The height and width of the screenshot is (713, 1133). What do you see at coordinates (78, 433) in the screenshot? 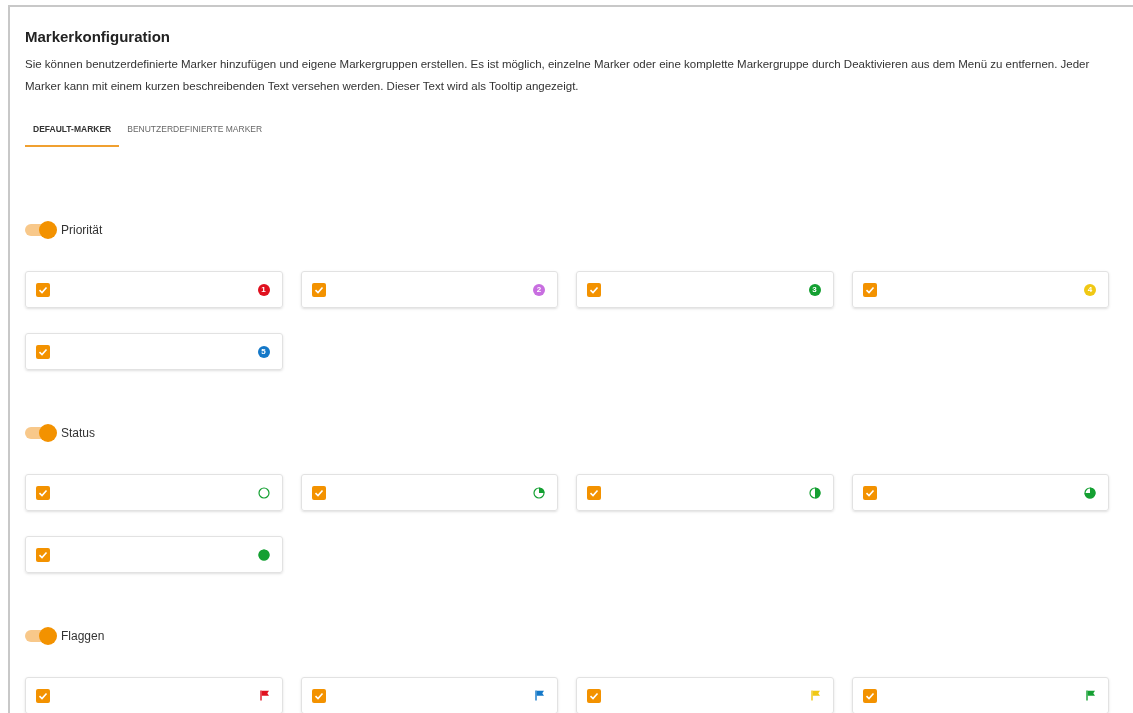
I see `group-label: Status` at bounding box center [78, 433].